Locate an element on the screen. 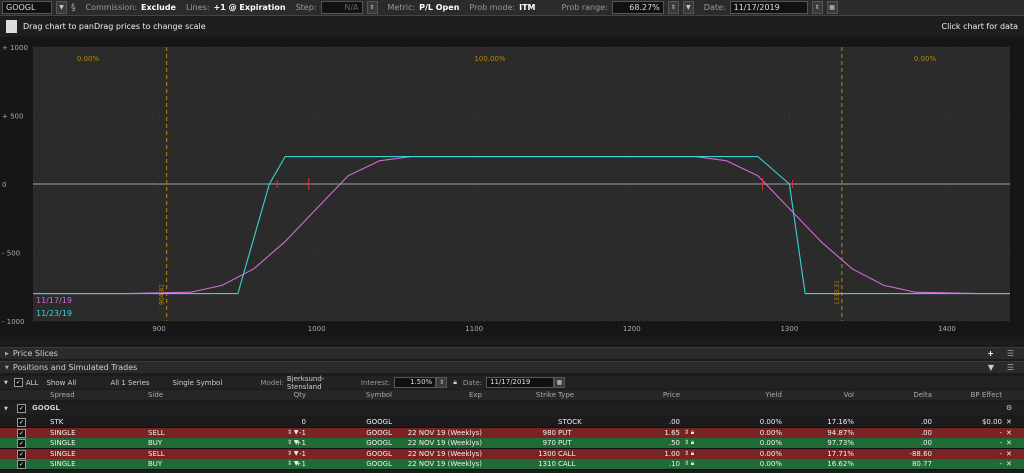  step-spinner-icon: ⇕ is located at coordinates (372, 7).